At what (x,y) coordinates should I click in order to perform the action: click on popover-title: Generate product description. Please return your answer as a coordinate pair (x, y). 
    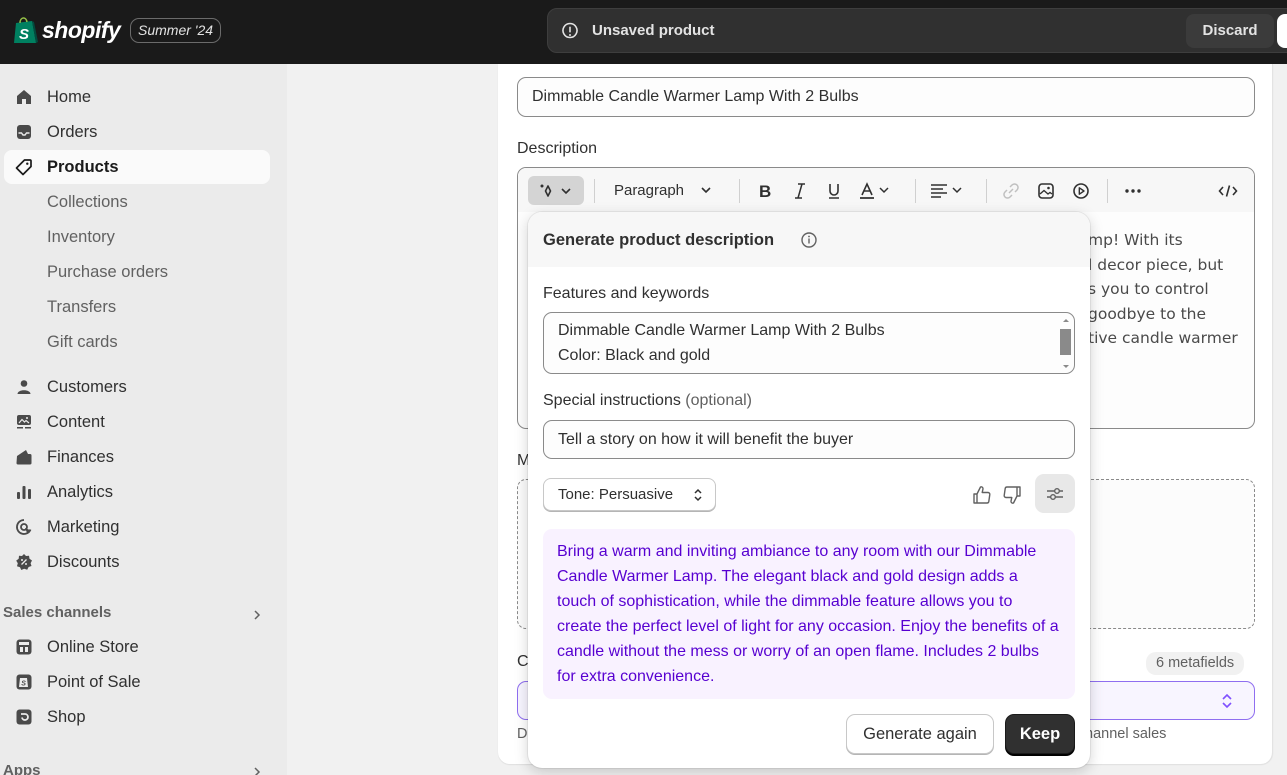
    Looking at the image, I should click on (659, 240).